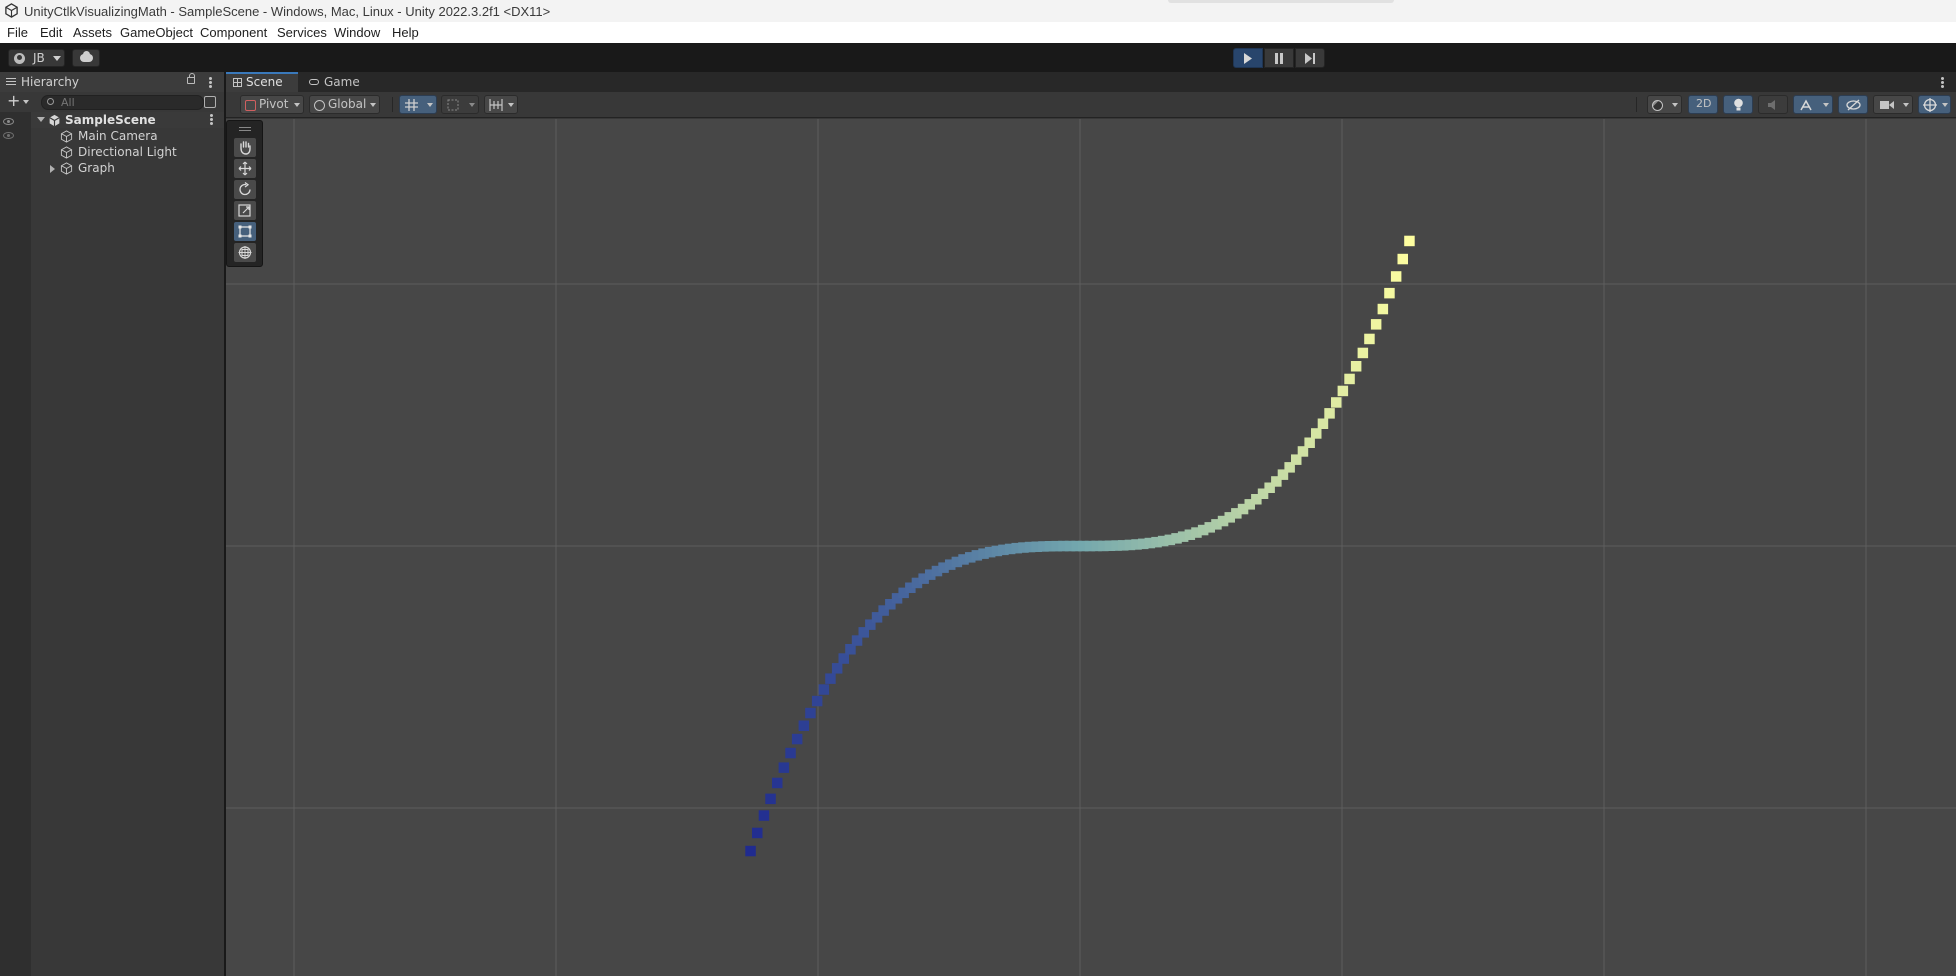 The height and width of the screenshot is (976, 1956). Describe the element at coordinates (1813, 104) in the screenshot. I see `effects-dropdown` at that location.